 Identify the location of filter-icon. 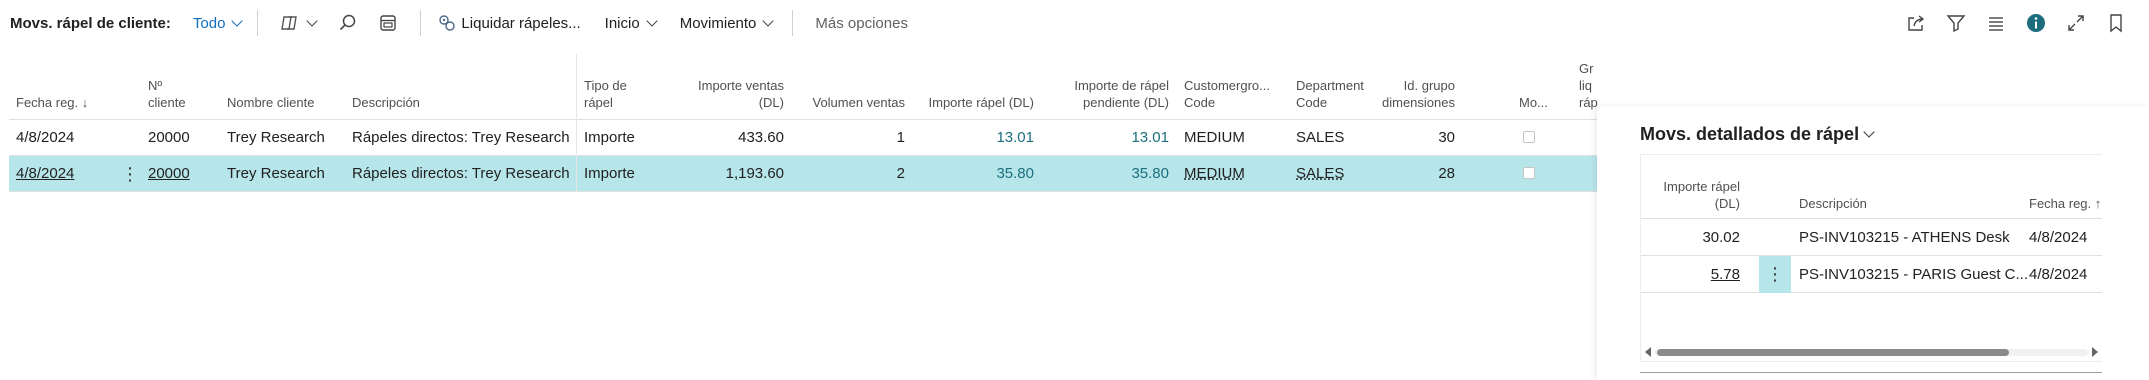
(1956, 24).